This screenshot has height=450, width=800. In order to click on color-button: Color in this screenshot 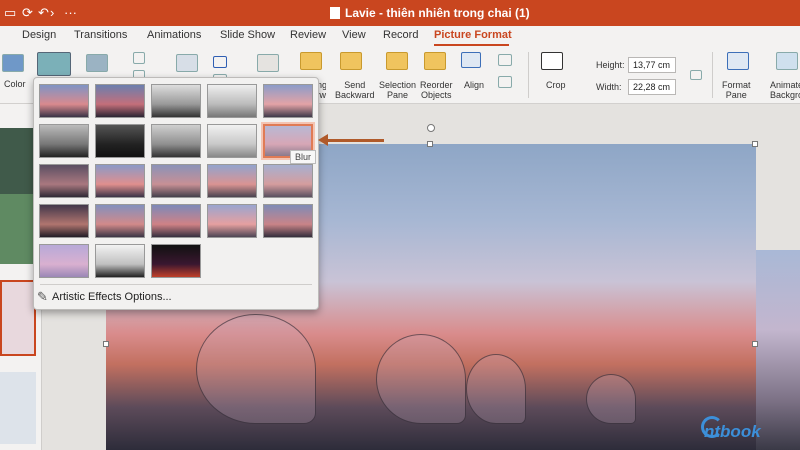, I will do `click(15, 84)`.